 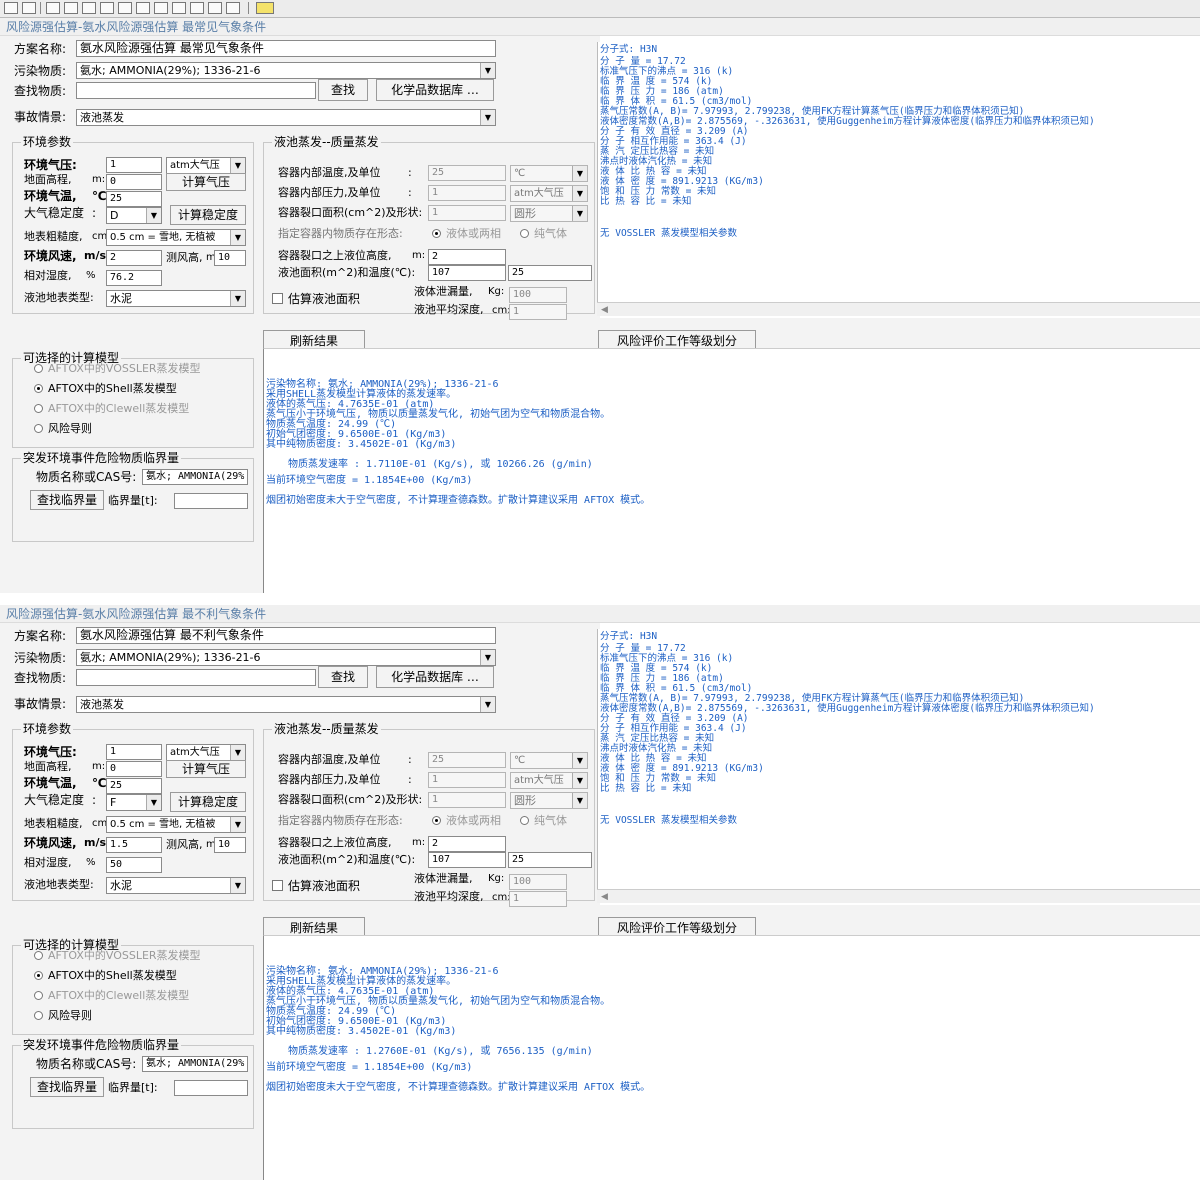 I want to click on ground-type-select: 水泥 ▼, so click(x=176, y=298).